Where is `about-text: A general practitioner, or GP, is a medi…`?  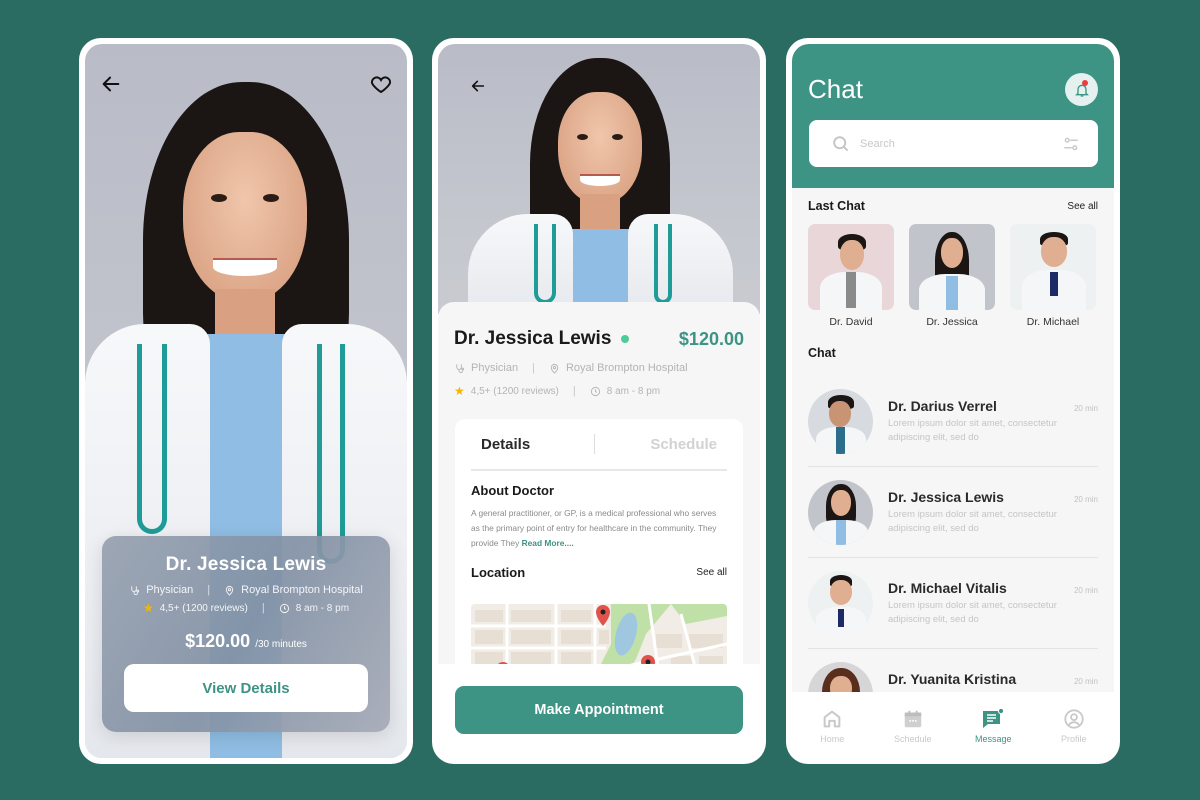
about-text: A general practitioner, or GP, is a medi… is located at coordinates (599, 528).